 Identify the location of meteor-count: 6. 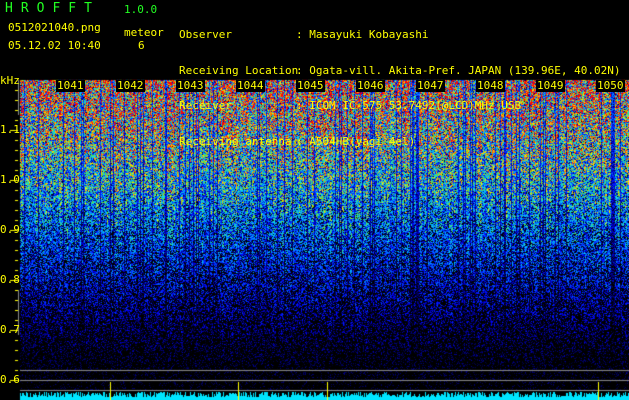
(141, 45).